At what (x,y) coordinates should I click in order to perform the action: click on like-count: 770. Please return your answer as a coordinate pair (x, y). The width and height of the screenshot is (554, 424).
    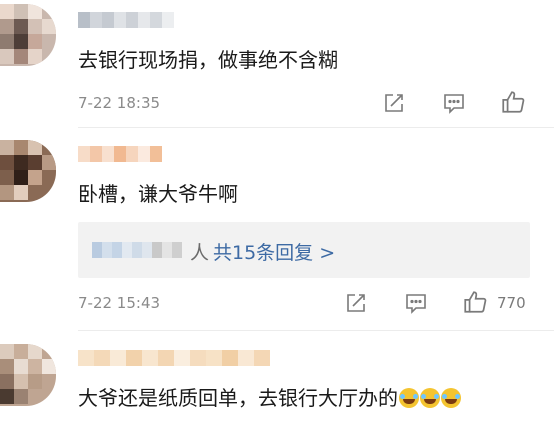
    Looking at the image, I should click on (511, 303).